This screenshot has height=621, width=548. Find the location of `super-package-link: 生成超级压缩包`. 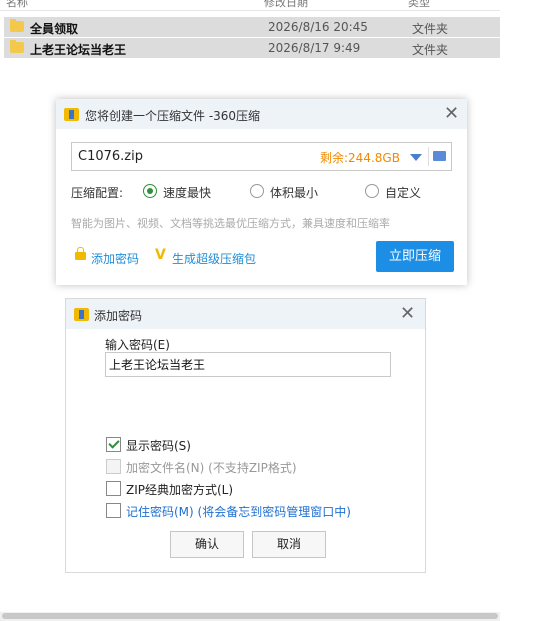

super-package-link: 生成超级压缩包 is located at coordinates (214, 258).